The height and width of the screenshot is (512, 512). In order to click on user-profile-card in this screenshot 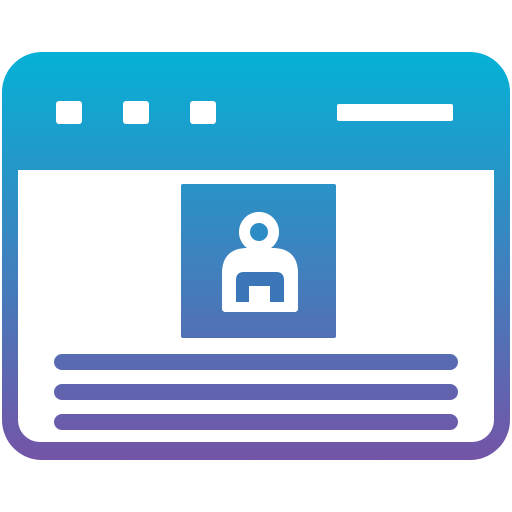, I will do `click(258, 261)`.